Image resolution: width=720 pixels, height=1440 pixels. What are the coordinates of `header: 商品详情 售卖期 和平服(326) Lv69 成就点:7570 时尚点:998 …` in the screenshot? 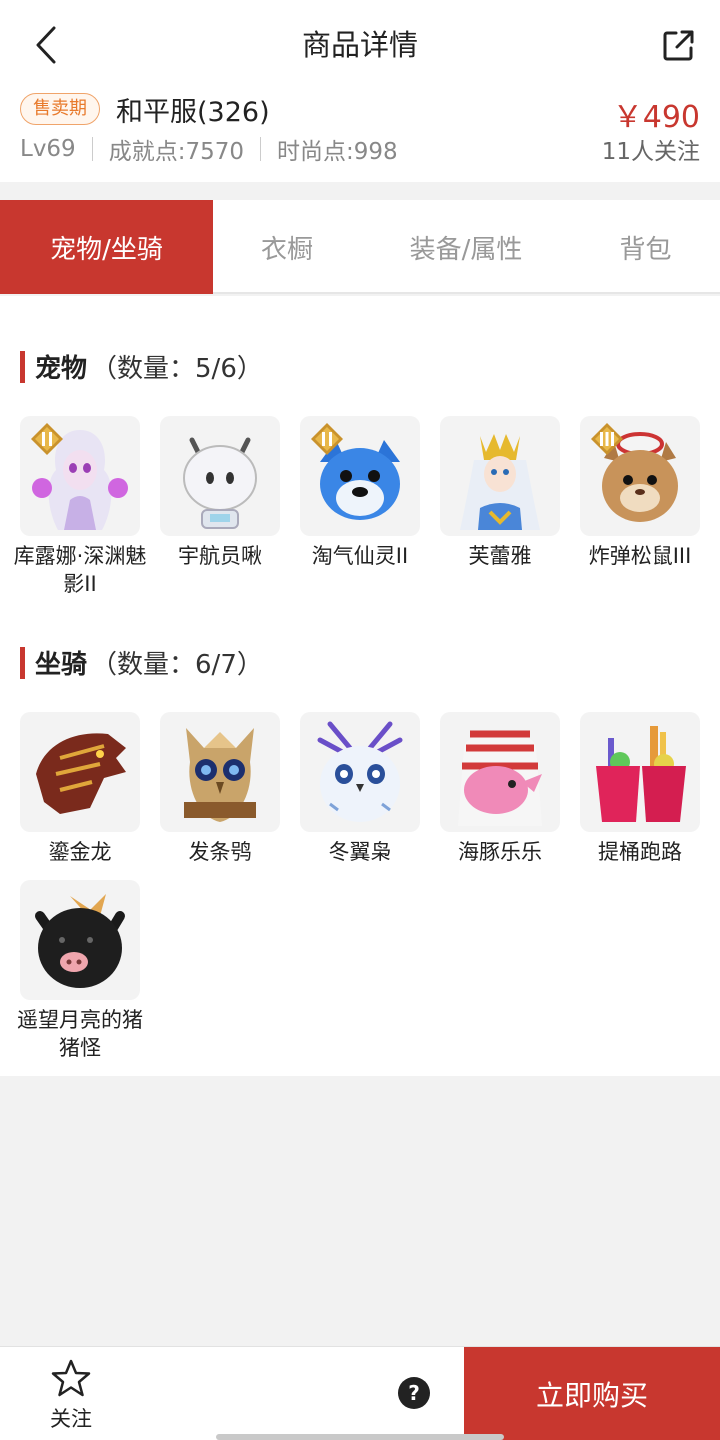 It's located at (360, 91).